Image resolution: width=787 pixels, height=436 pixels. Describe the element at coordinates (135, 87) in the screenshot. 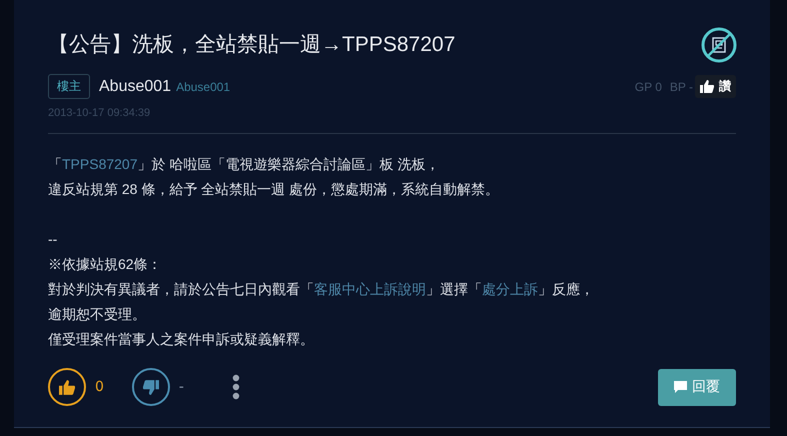

I see `author-name: Abuse001` at that location.